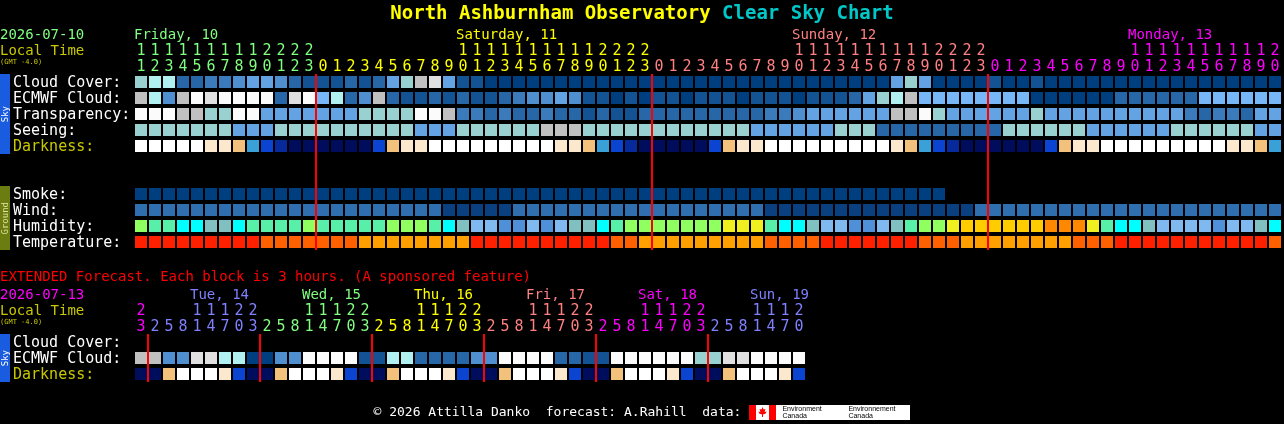 The width and height of the screenshot is (1284, 424). Describe the element at coordinates (54, 146) in the screenshot. I see `row-label: Darkness:` at that location.